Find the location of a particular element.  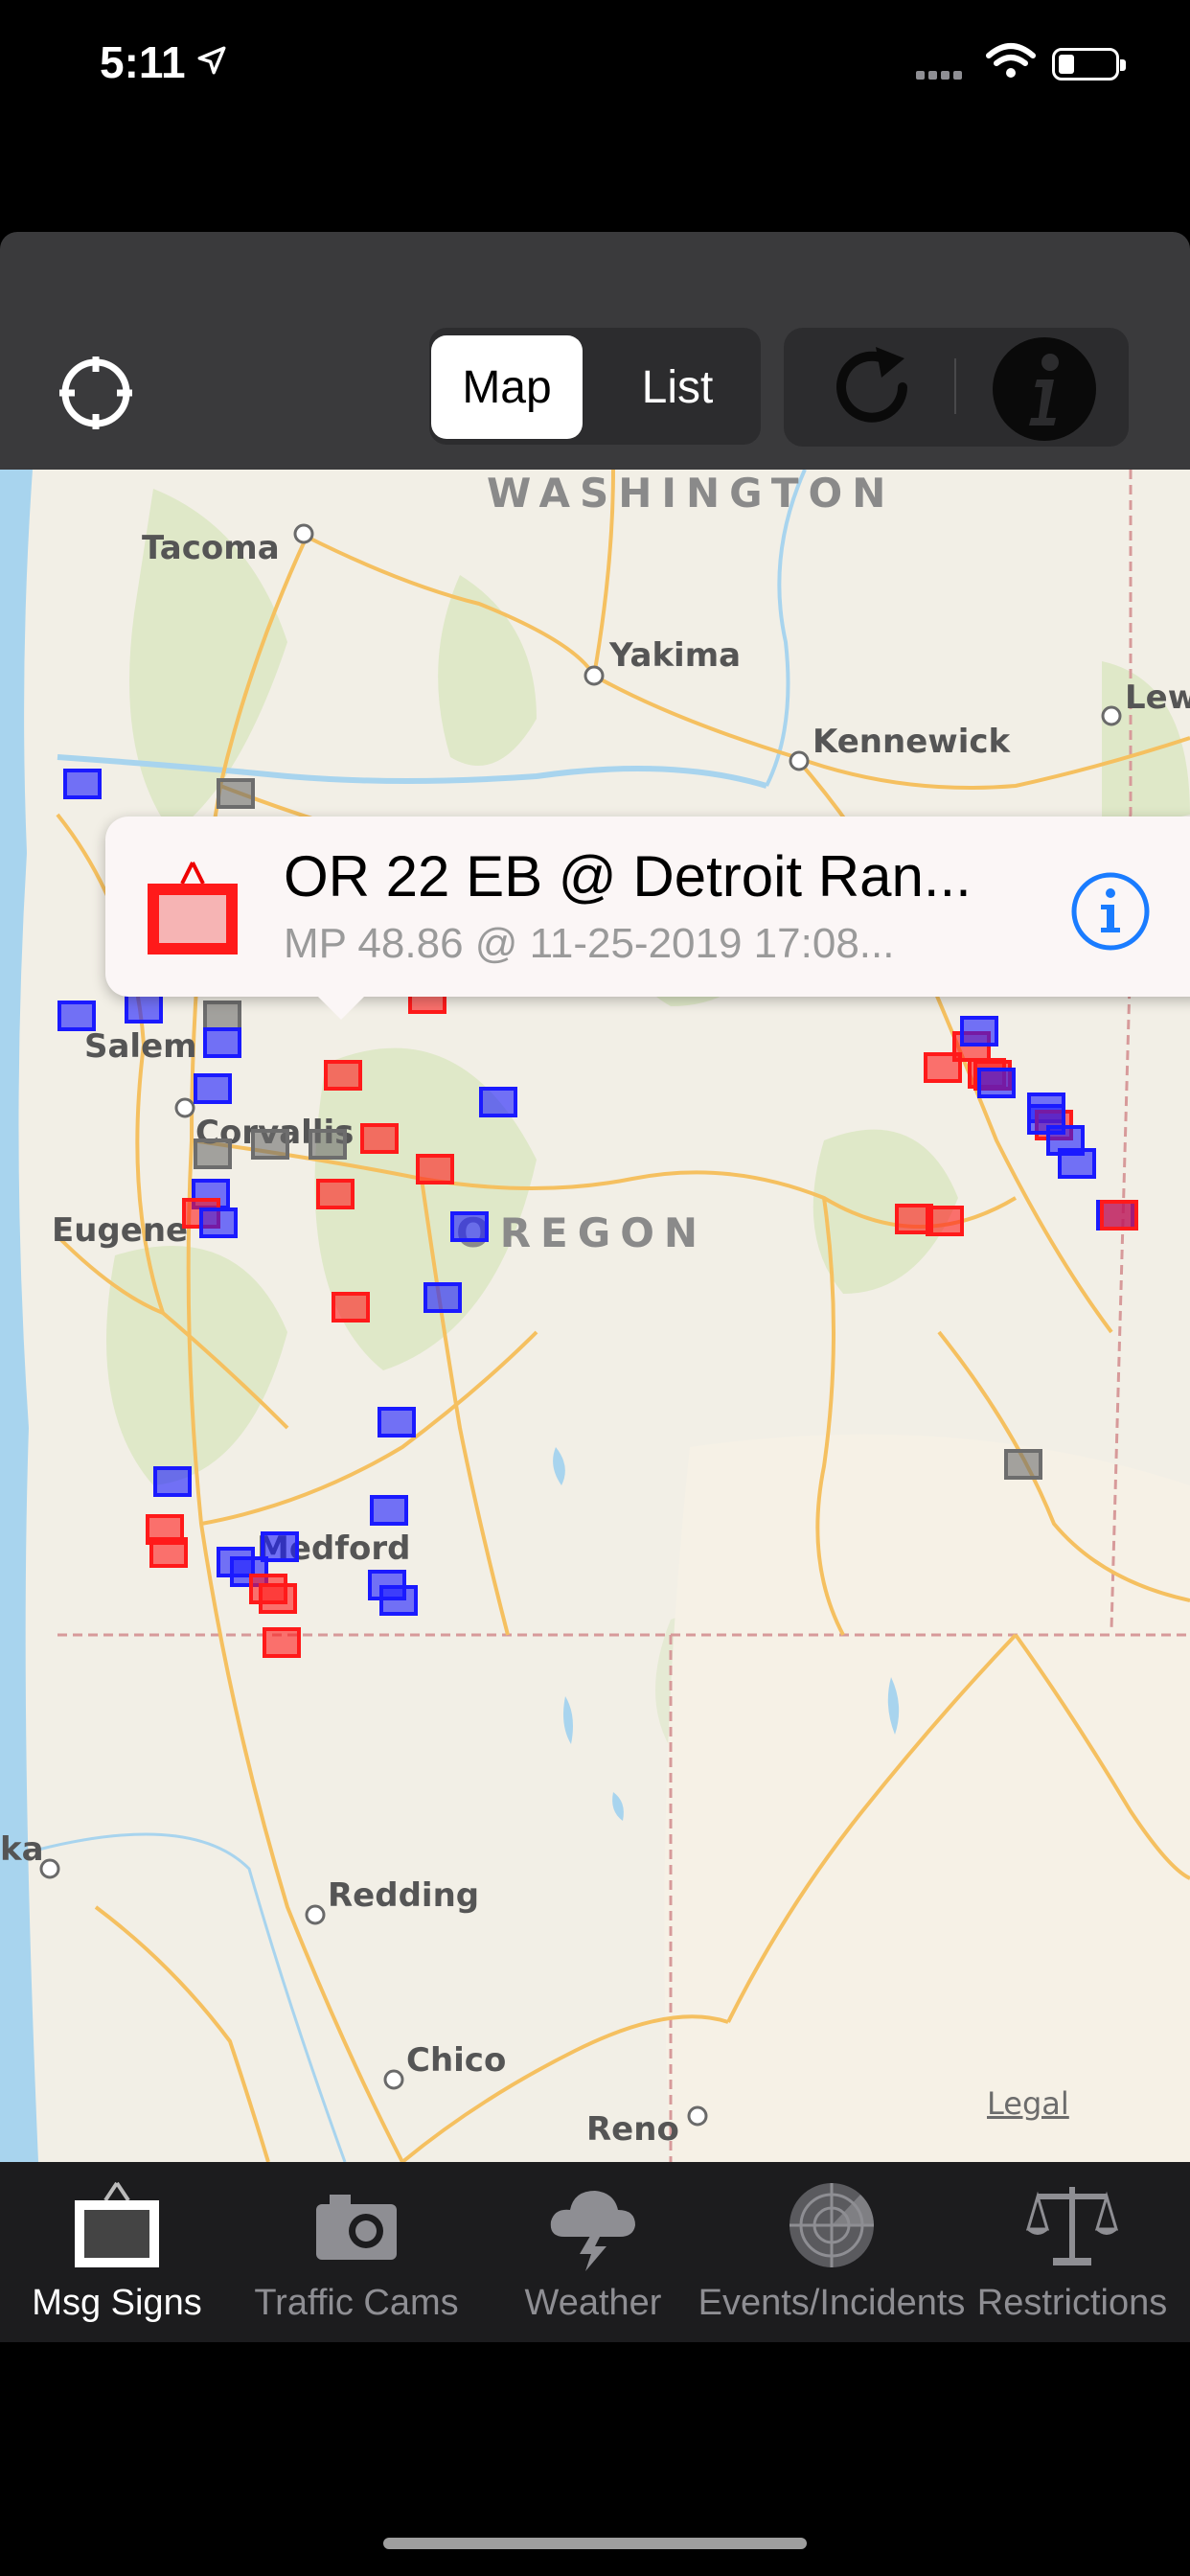

city-label: Salem is located at coordinates (140, 1046).